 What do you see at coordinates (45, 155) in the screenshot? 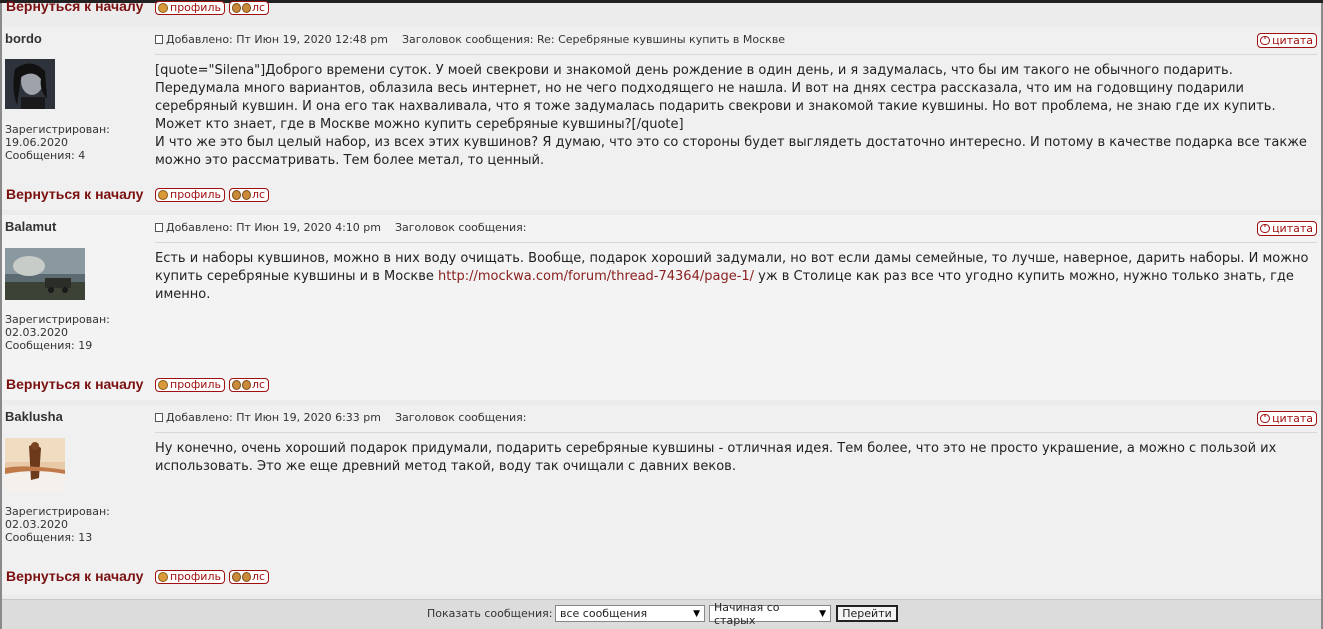
I see `message-count: Сообщения: 4` at bounding box center [45, 155].